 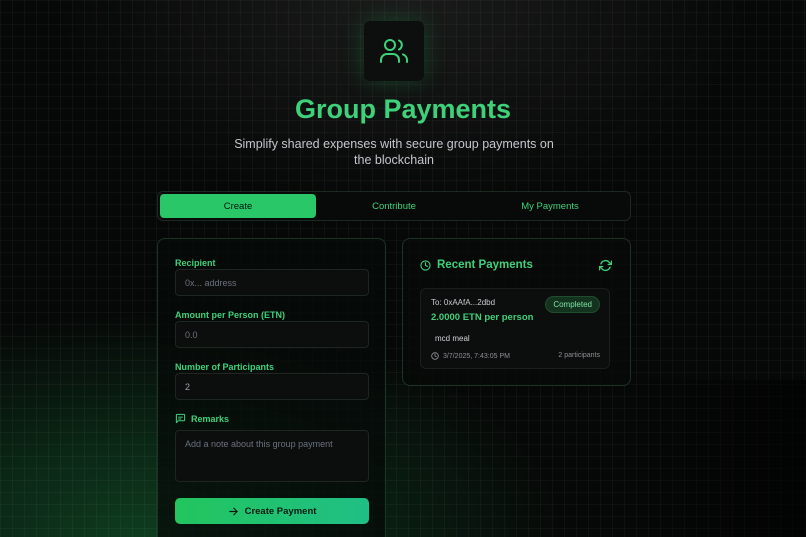 I want to click on amount-input, so click(x=272, y=334).